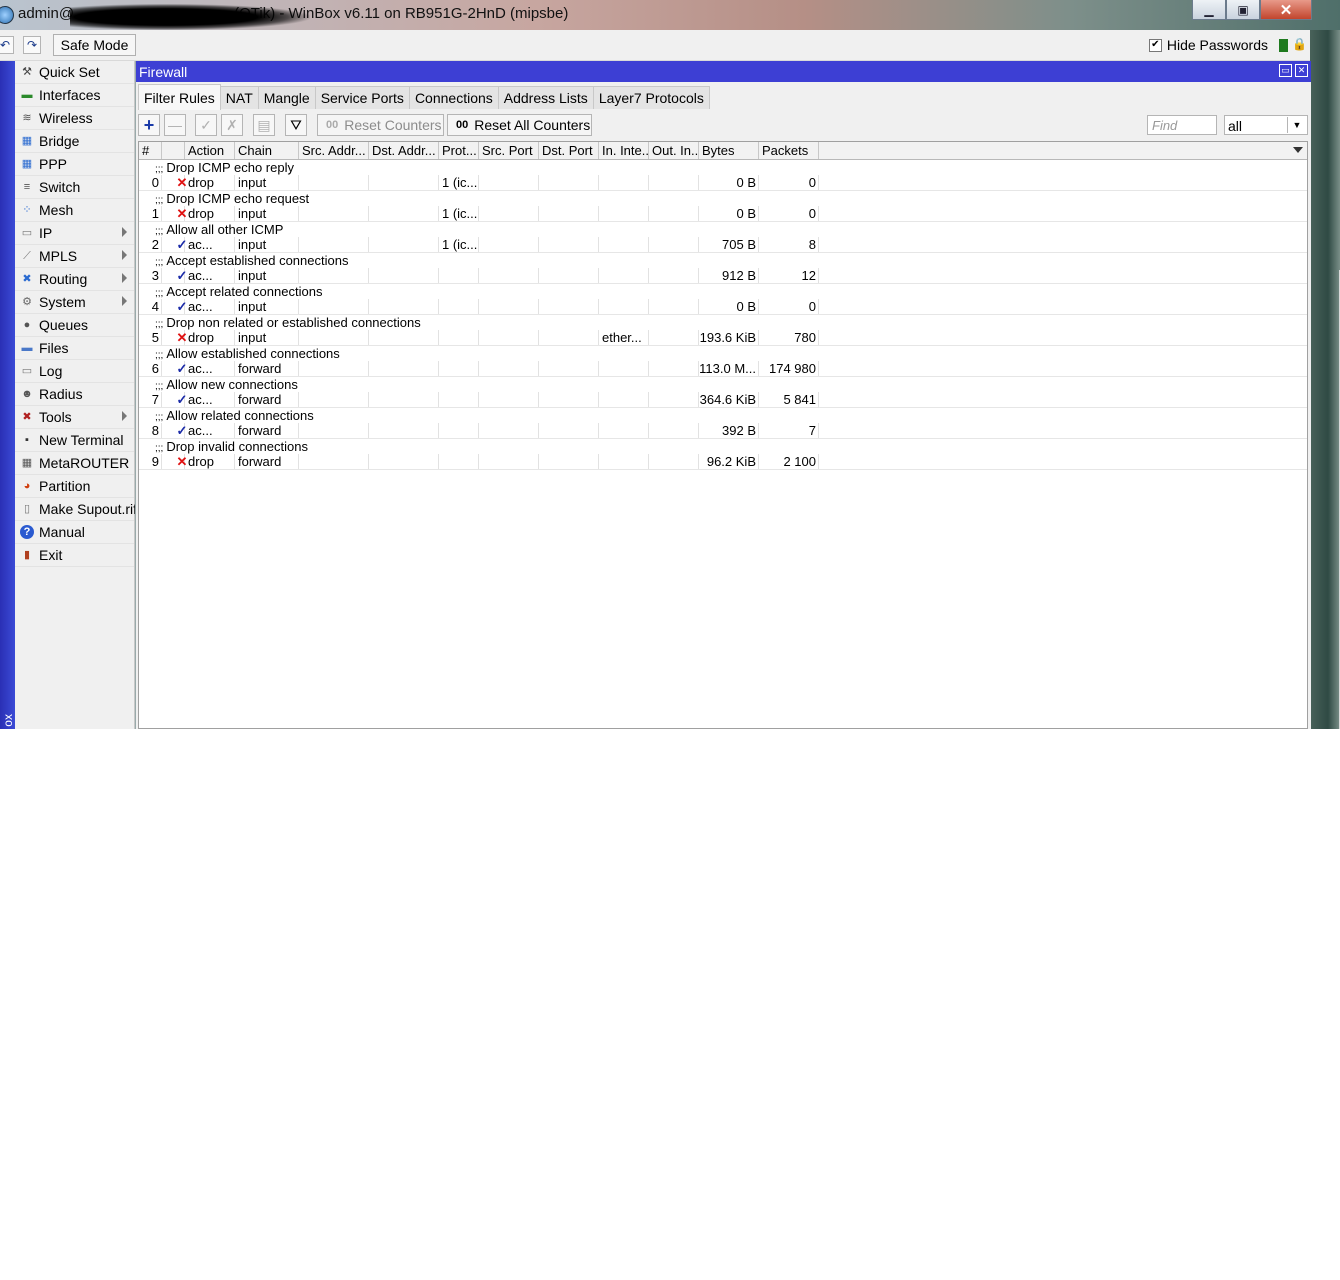 Image resolution: width=1340 pixels, height=1280 pixels. I want to click on chain-filter-value: all, so click(1235, 126).